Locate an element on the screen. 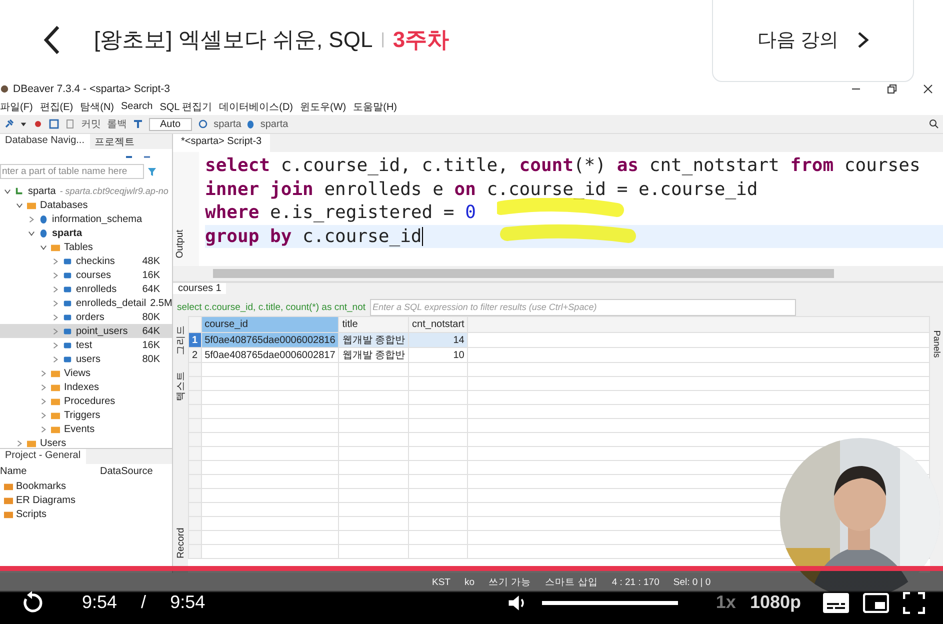  results-tab: courses 1 is located at coordinates (199, 288).